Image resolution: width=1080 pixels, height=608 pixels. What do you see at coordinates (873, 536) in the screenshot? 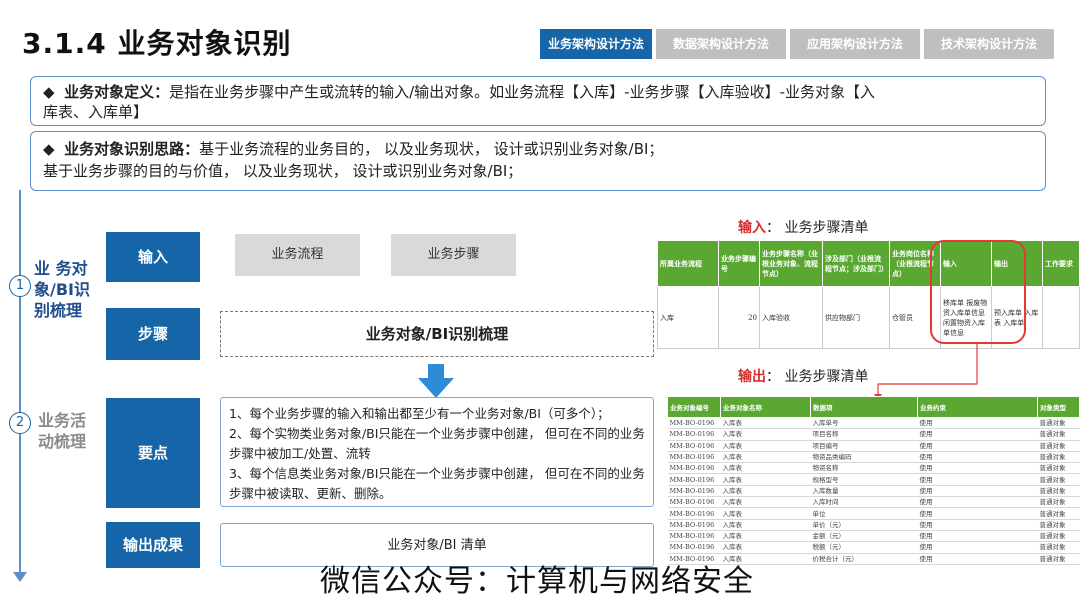
I see `table-row: MM-BO-0196 入库表 金额（元） 使用 普通对象` at bounding box center [873, 536].